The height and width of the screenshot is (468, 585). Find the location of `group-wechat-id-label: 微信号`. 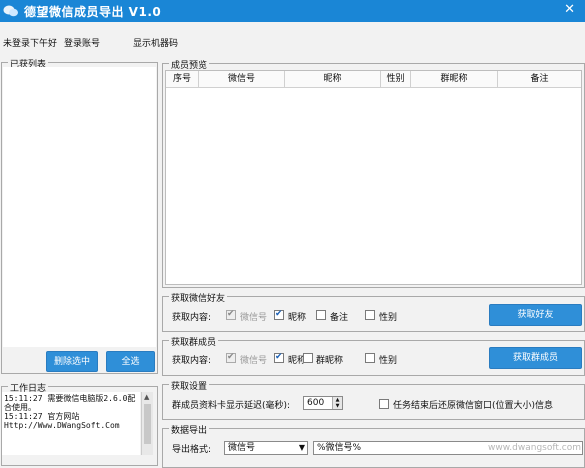

group-wechat-id-label: 微信号 is located at coordinates (254, 361).